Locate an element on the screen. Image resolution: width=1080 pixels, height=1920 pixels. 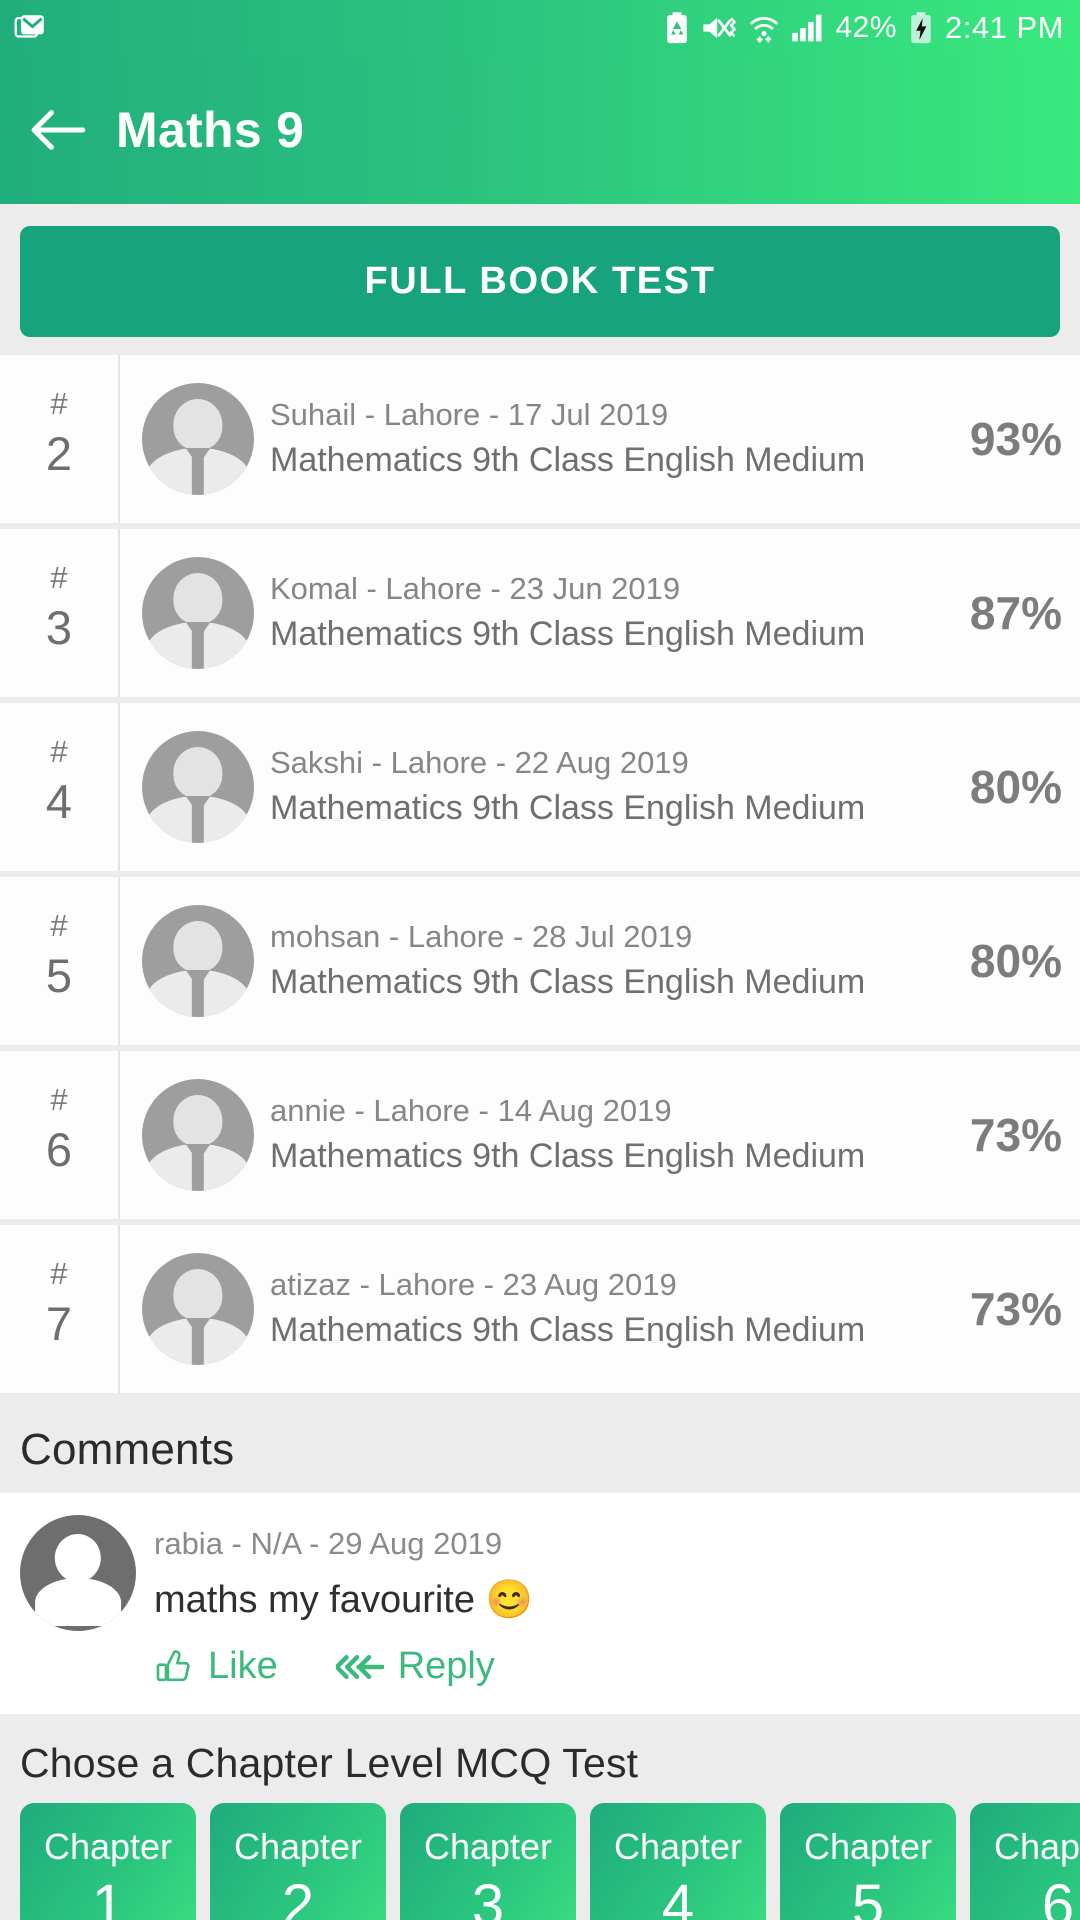
chapter-card-1: Chapter 1 is located at coordinates (108, 1861).